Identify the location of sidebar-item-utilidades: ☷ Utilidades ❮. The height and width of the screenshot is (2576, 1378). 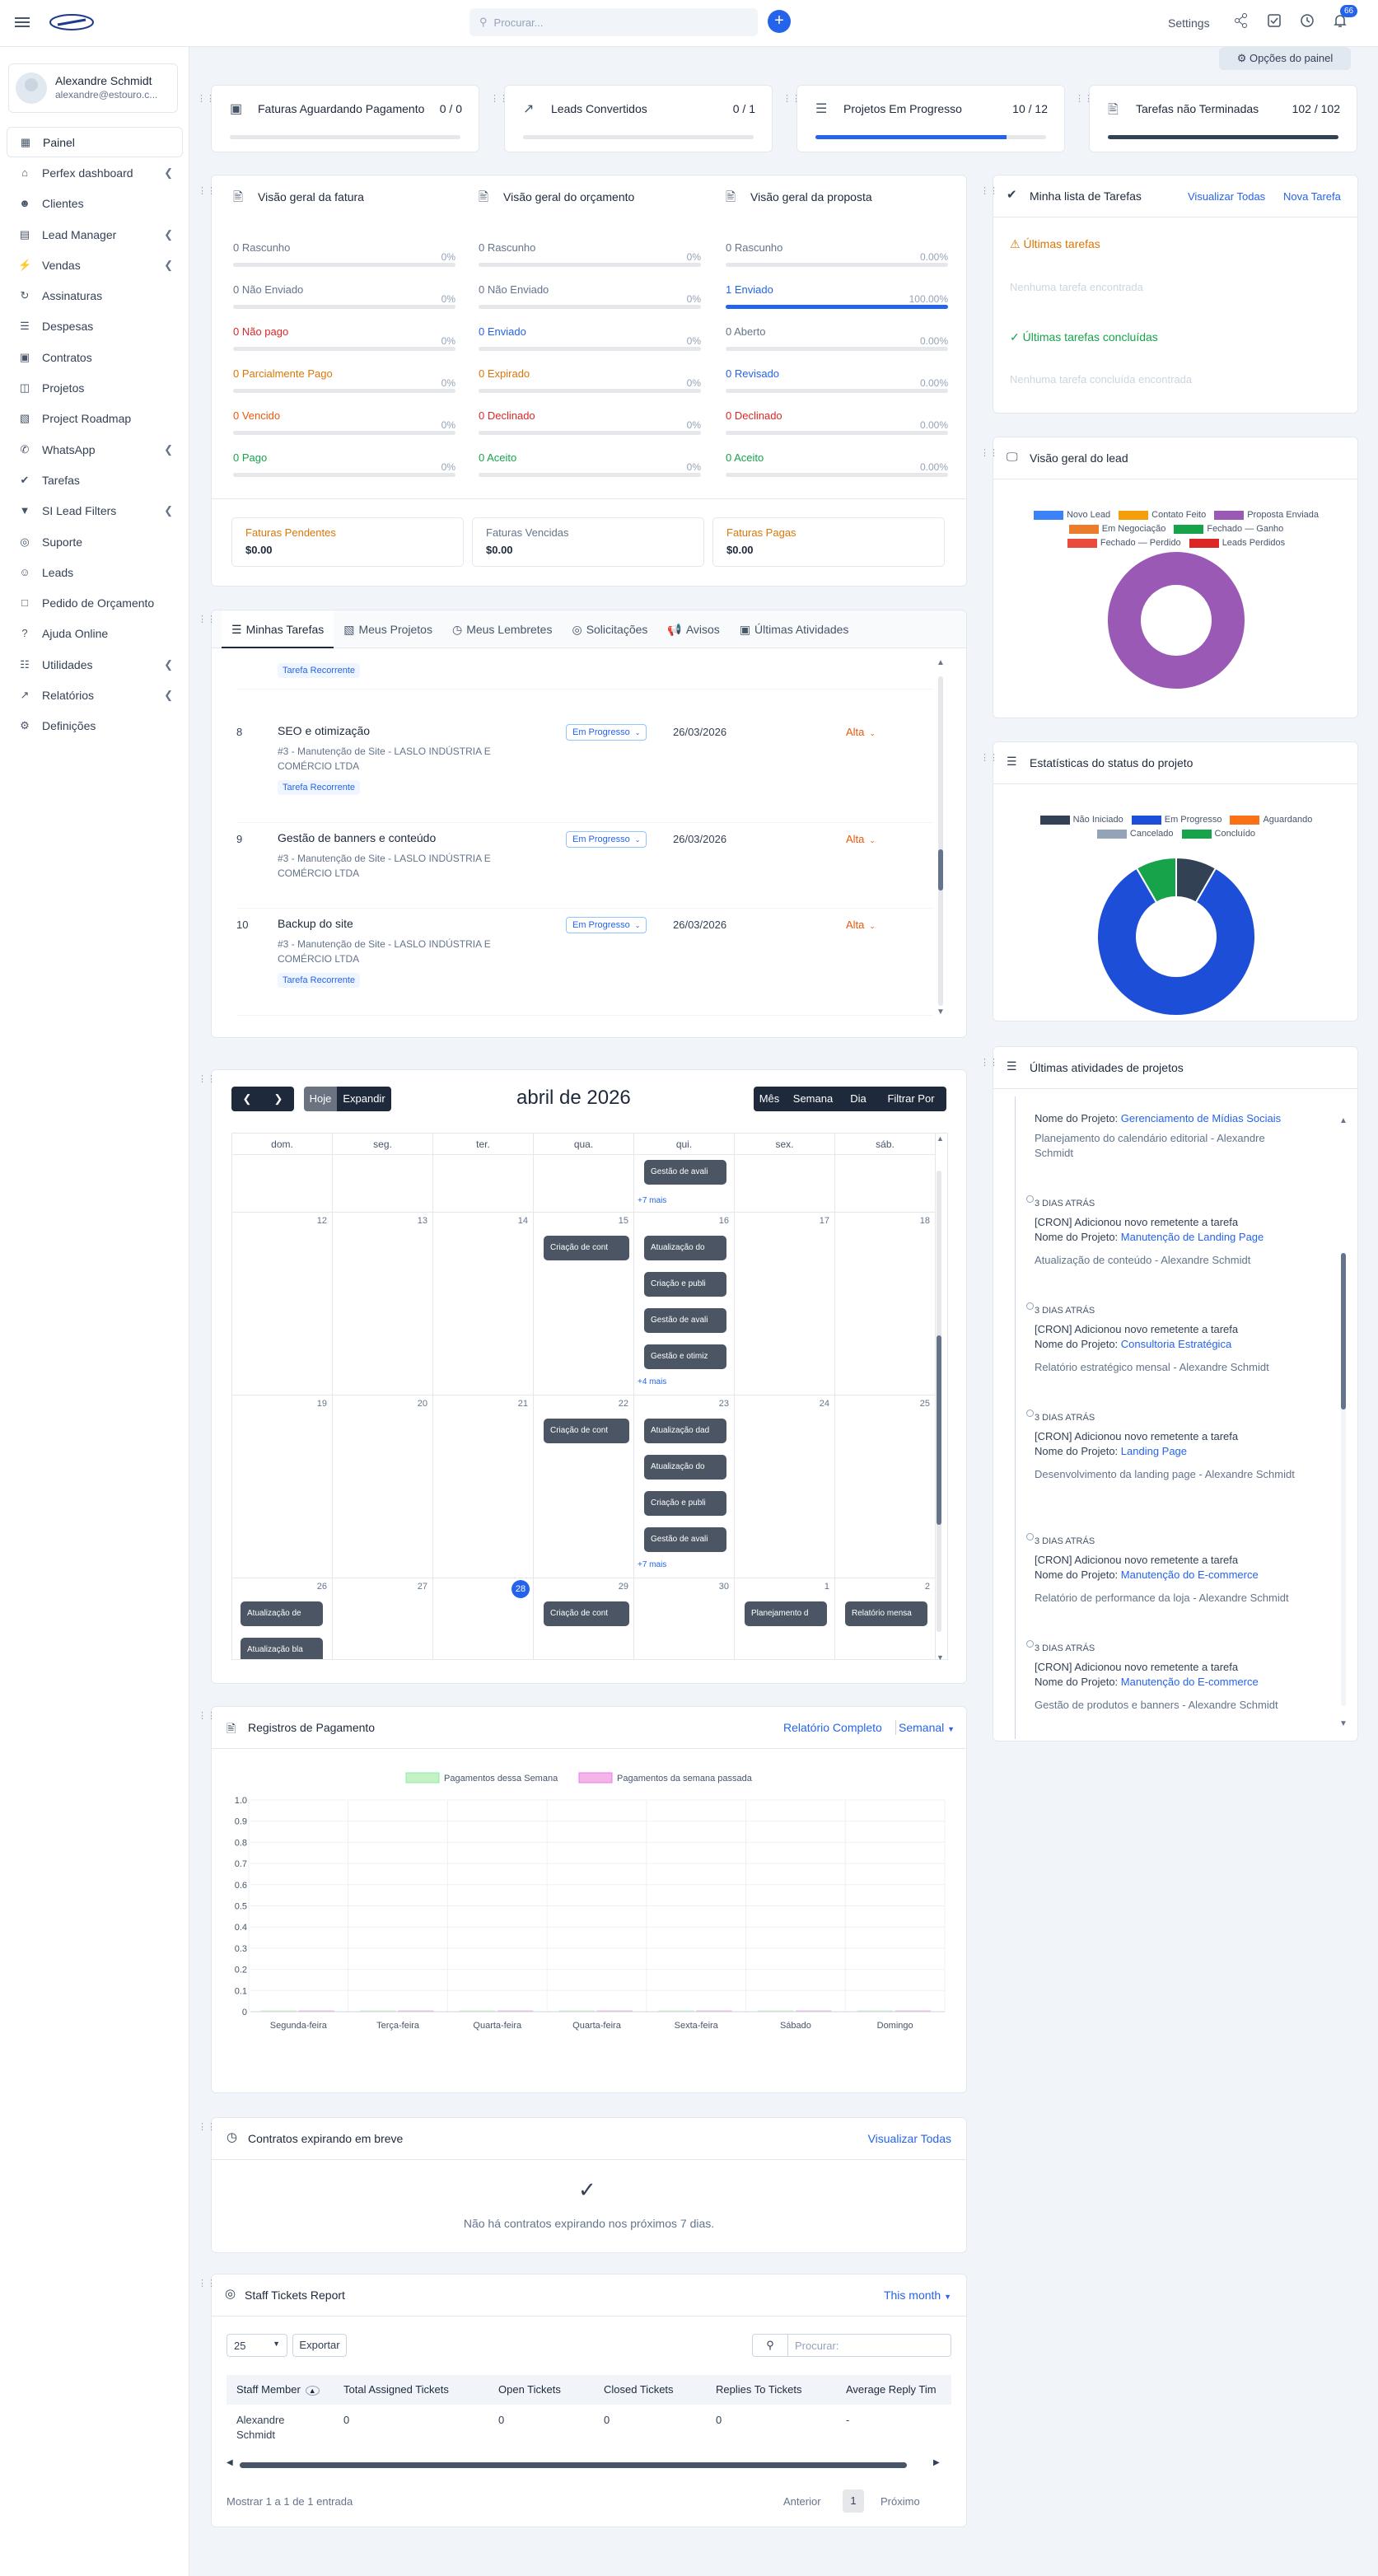
(95, 664).